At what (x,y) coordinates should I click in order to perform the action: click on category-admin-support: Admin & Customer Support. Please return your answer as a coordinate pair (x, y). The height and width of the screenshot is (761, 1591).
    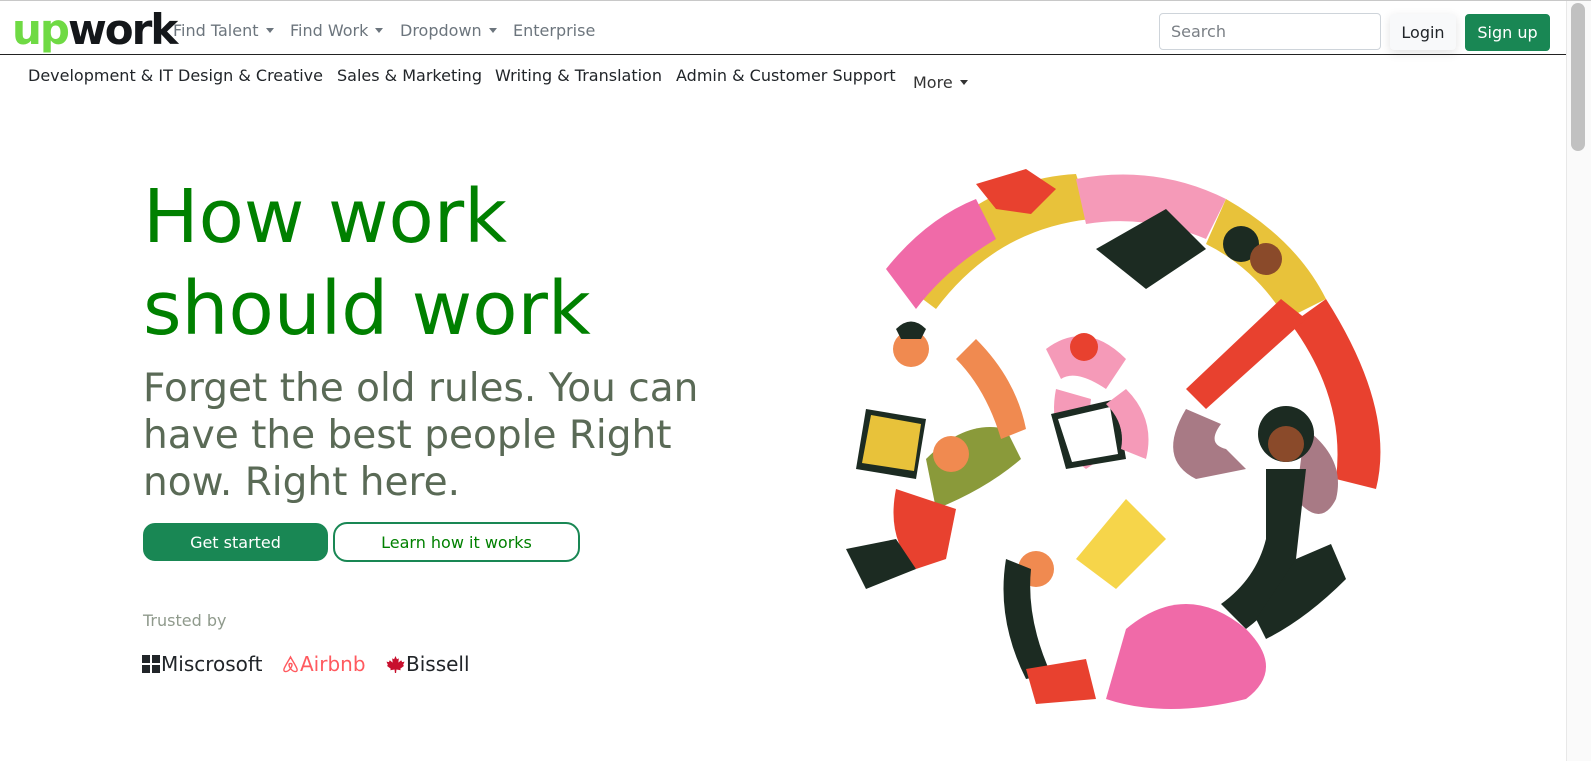
    Looking at the image, I should click on (786, 76).